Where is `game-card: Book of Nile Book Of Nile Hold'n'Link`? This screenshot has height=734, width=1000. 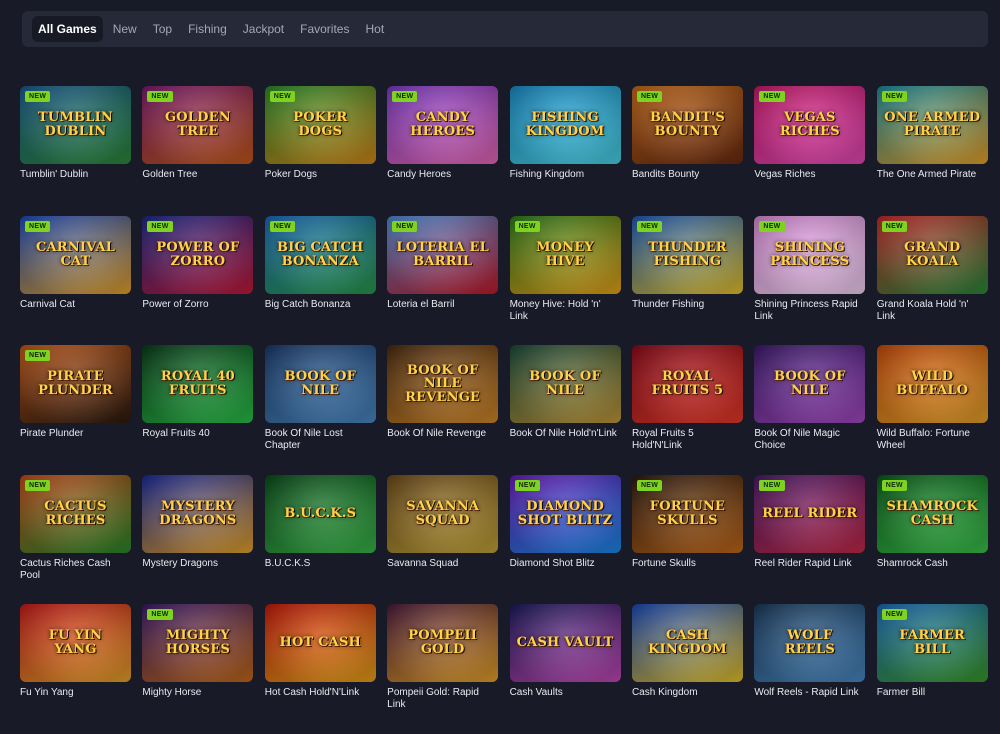
game-card: Book of Nile Book Of Nile Hold'n'Link is located at coordinates (565, 410).